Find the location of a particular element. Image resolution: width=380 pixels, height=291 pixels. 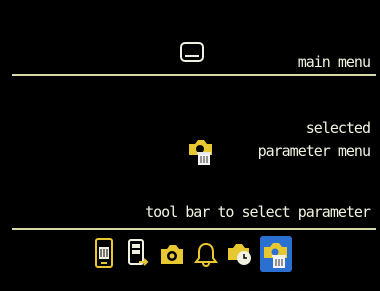

main-menu-label: main menu is located at coordinates (334, 62).